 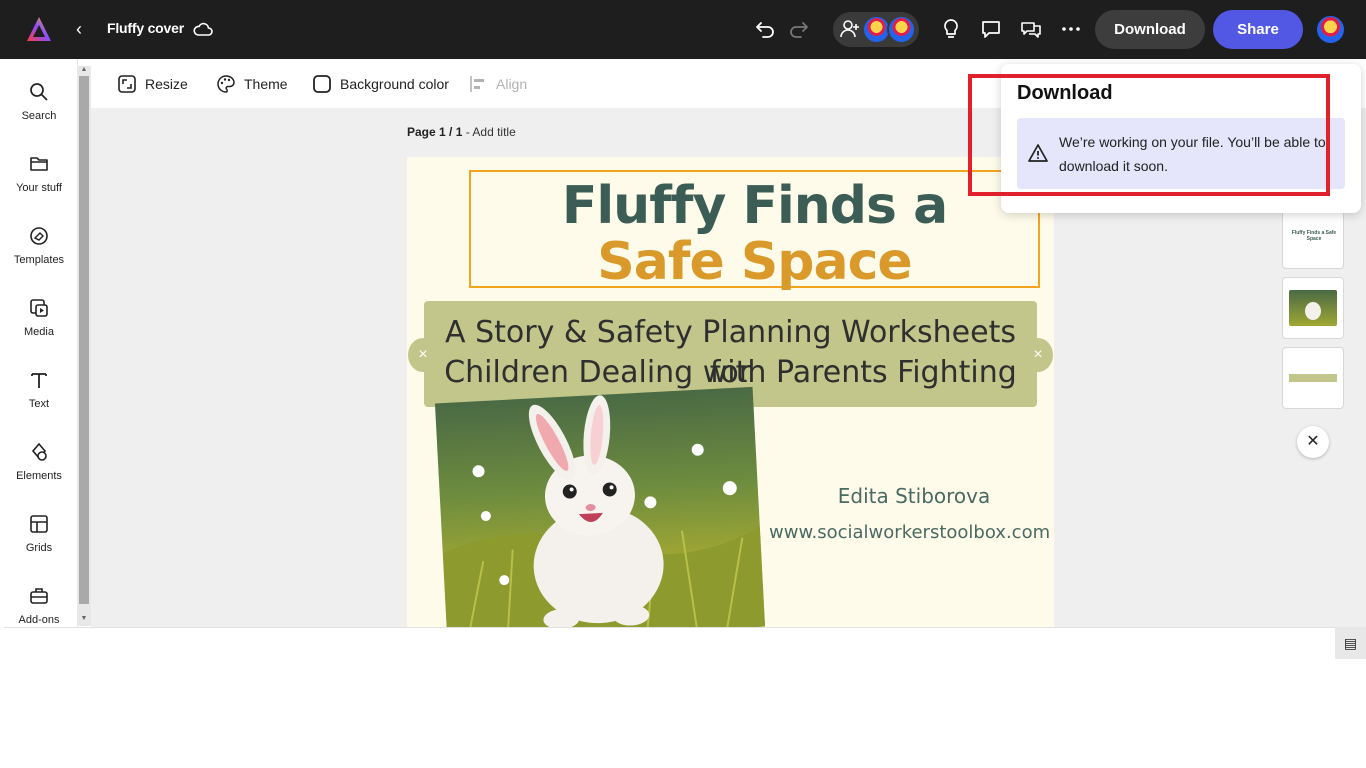 I want to click on resize-icon, so click(x=127, y=84).